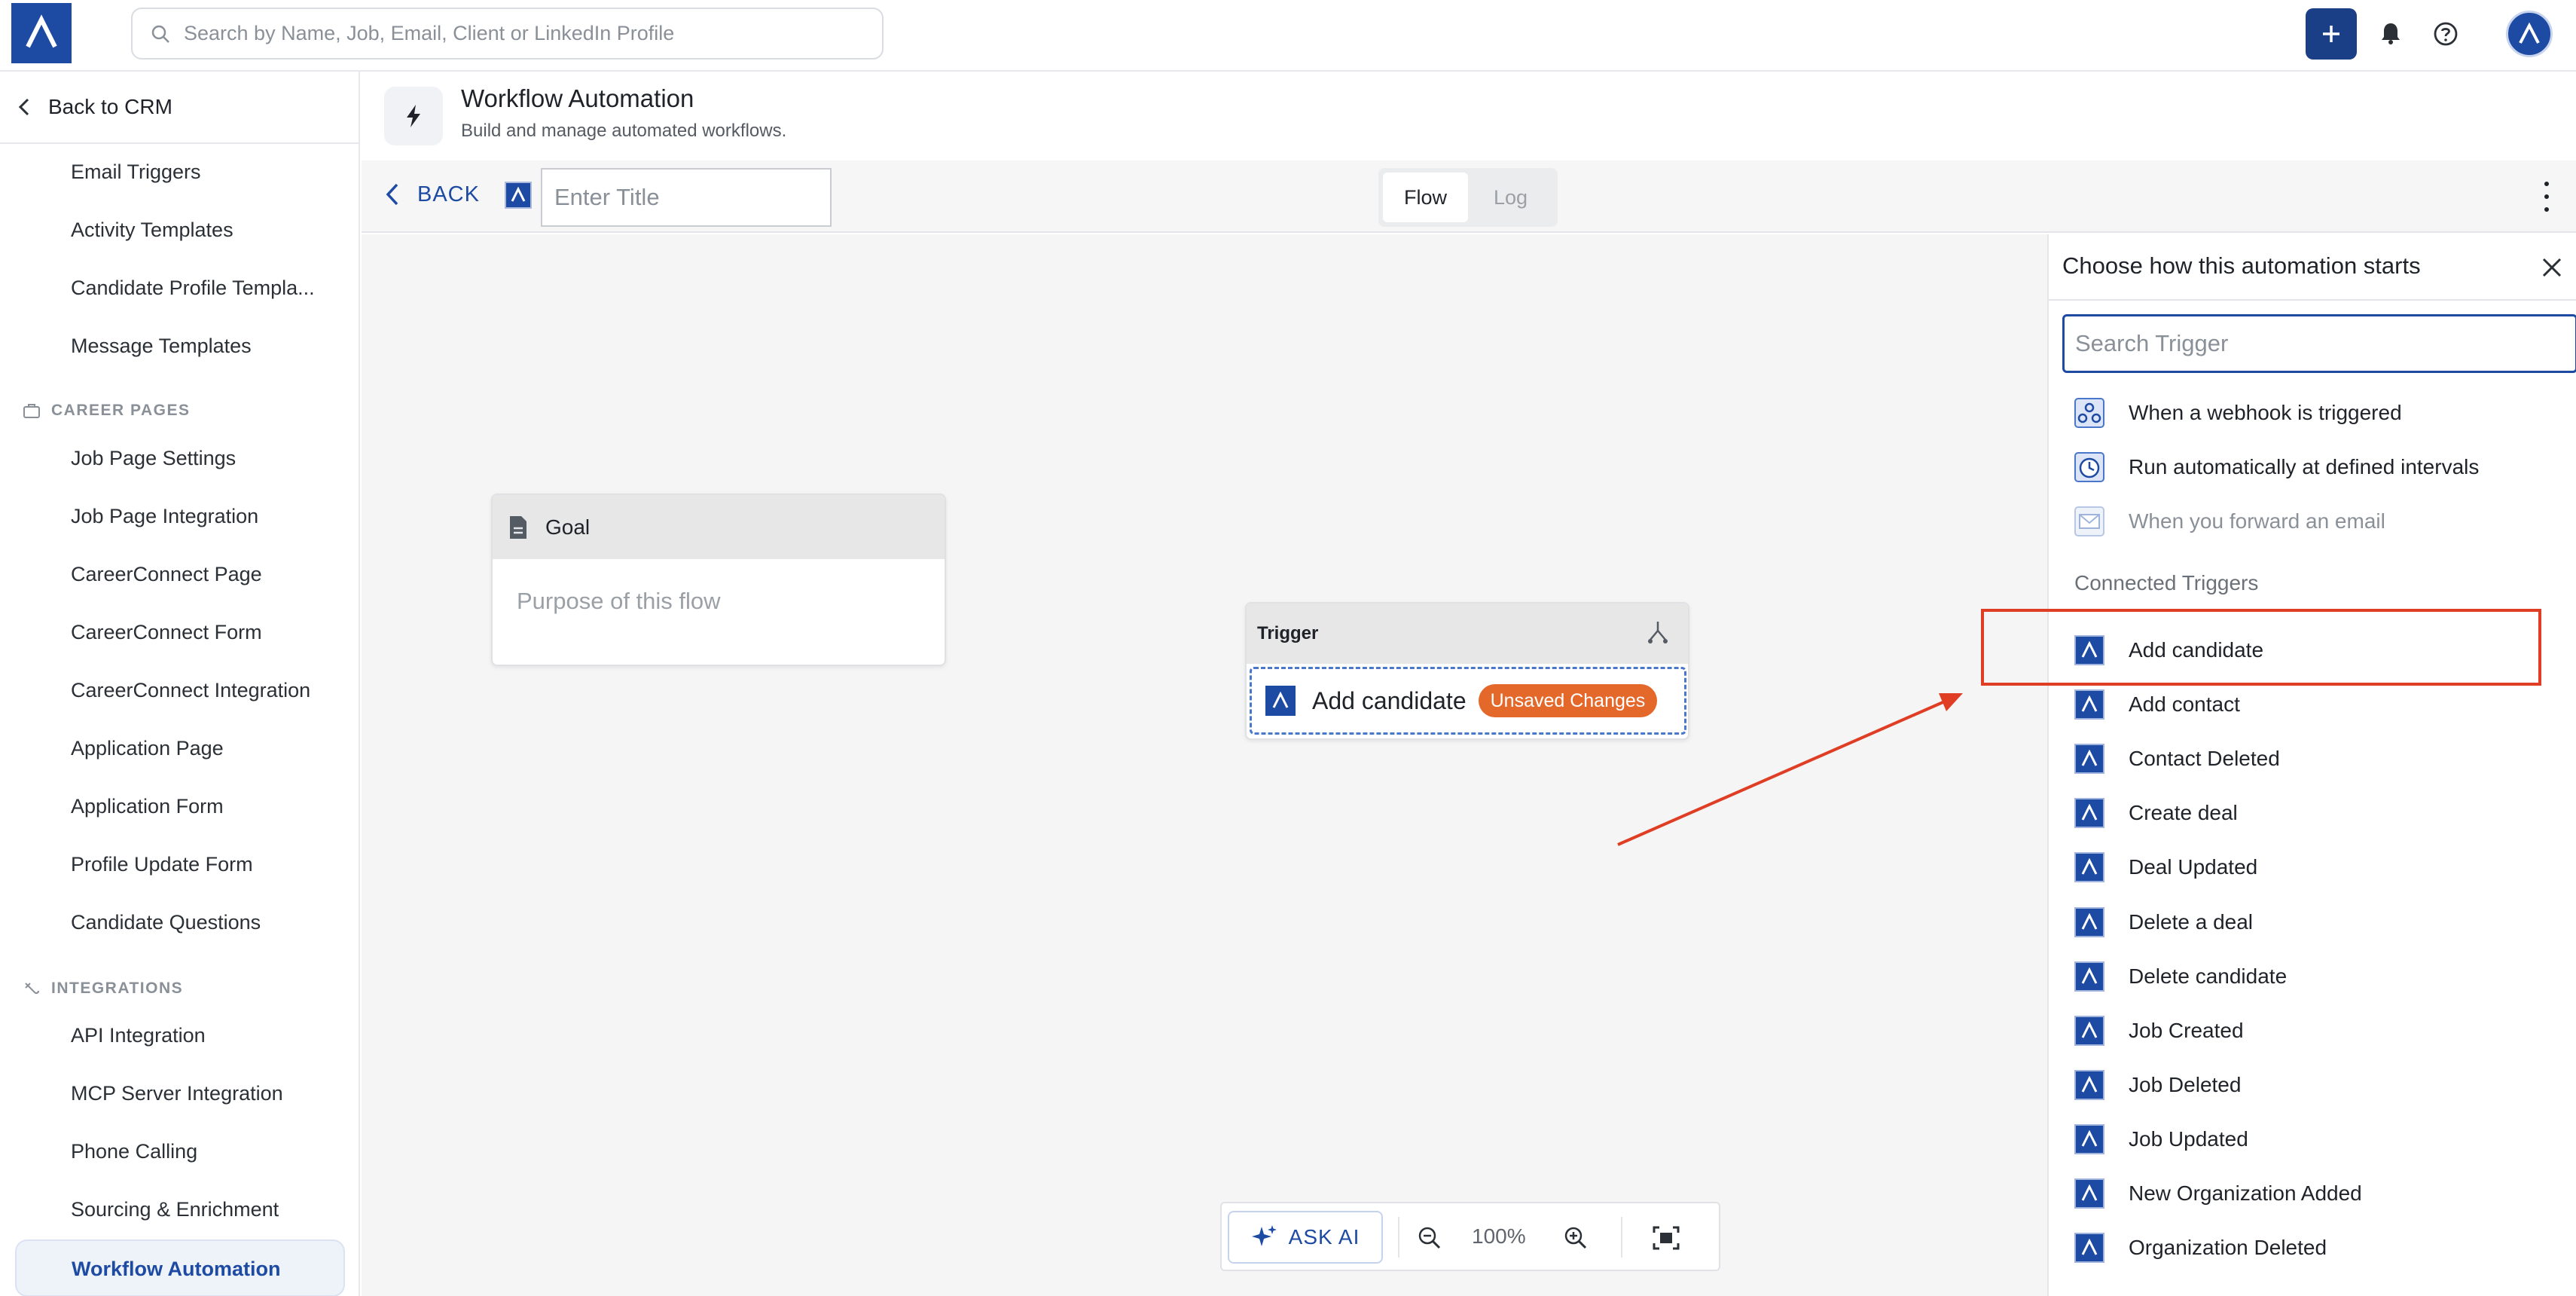  I want to click on tab-flow: Flow, so click(1426, 197).